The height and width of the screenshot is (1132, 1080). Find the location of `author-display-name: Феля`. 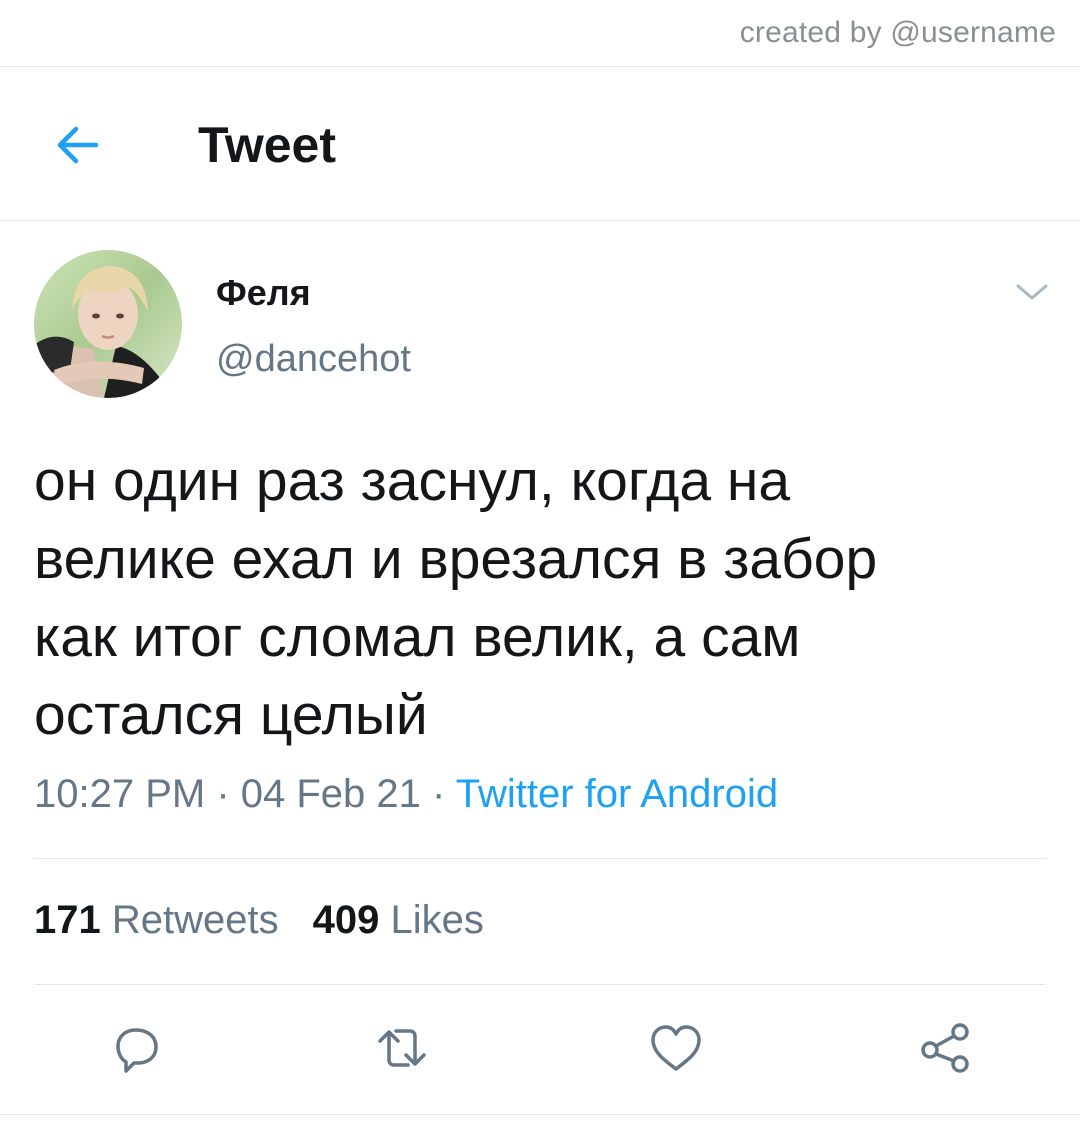

author-display-name: Феля is located at coordinates (263, 293).